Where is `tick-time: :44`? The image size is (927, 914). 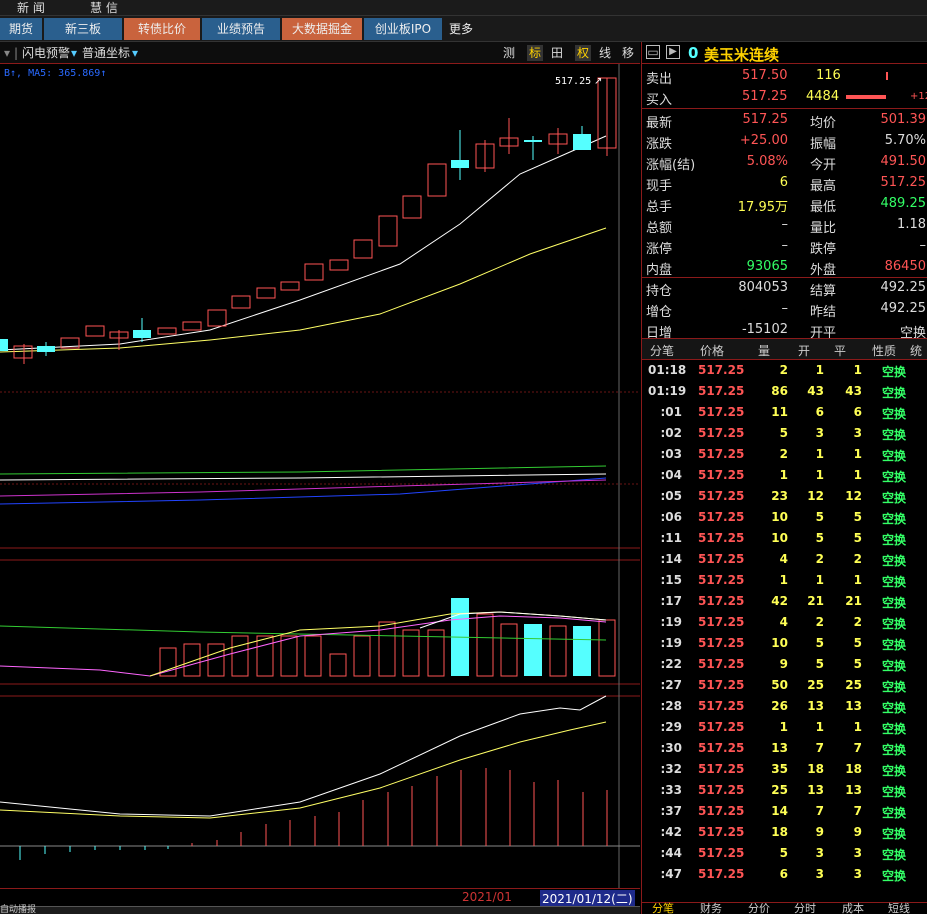 tick-time: :44 is located at coordinates (671, 853).